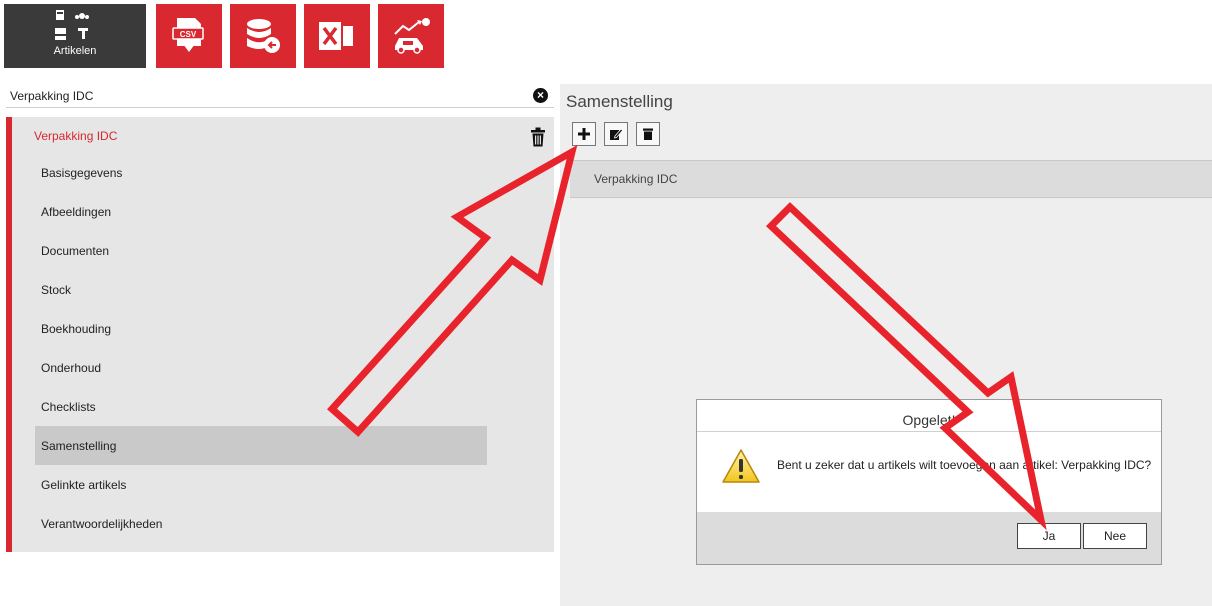 The width and height of the screenshot is (1212, 606). Describe the element at coordinates (1115, 536) in the screenshot. I see `no-button: Nee` at that location.